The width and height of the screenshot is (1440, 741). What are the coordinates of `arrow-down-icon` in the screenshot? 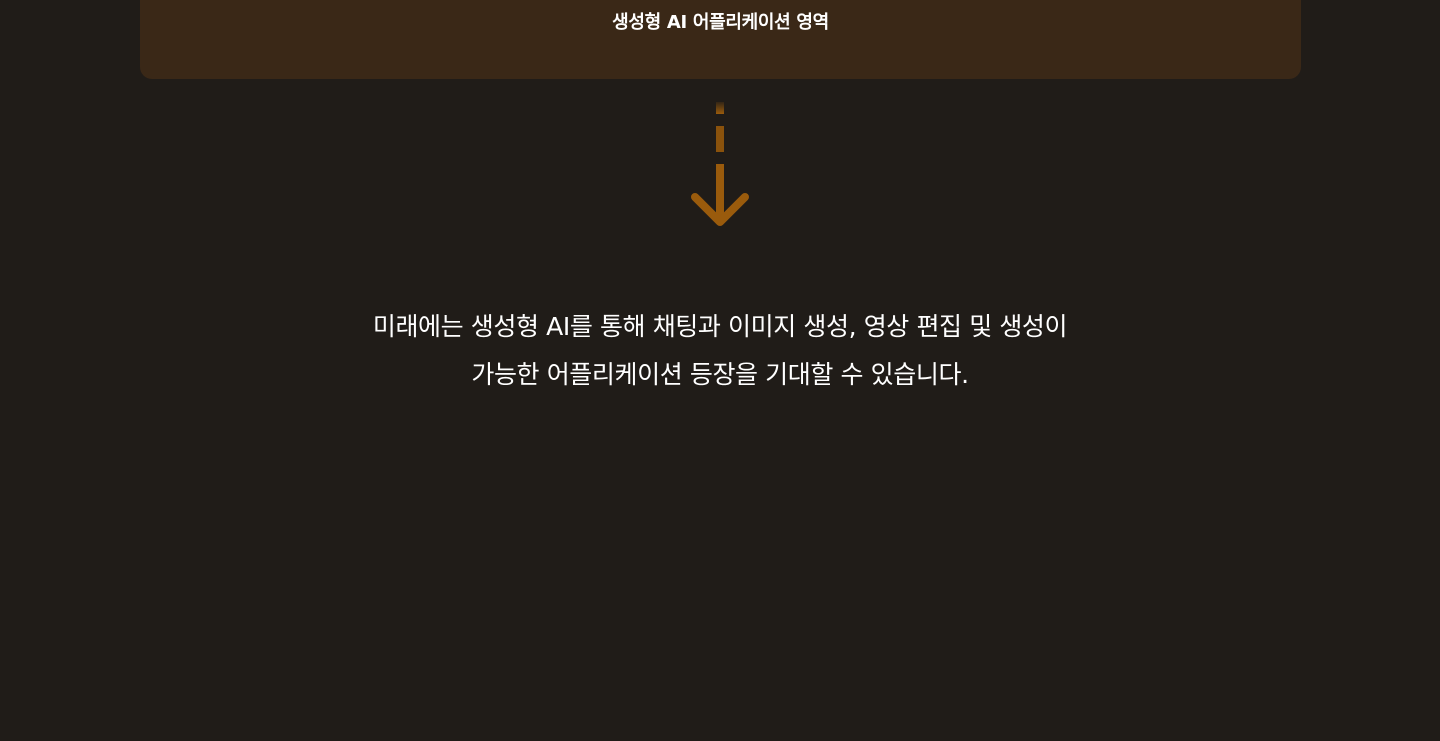 It's located at (720, 164).